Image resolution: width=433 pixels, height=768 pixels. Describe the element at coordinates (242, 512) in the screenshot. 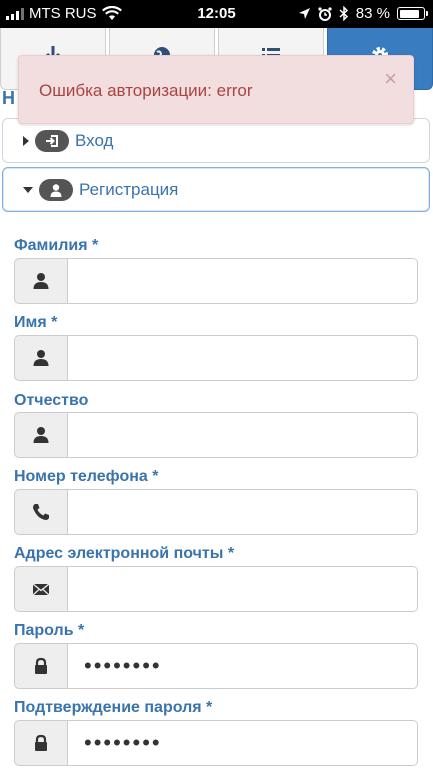

I see `phone-input` at that location.